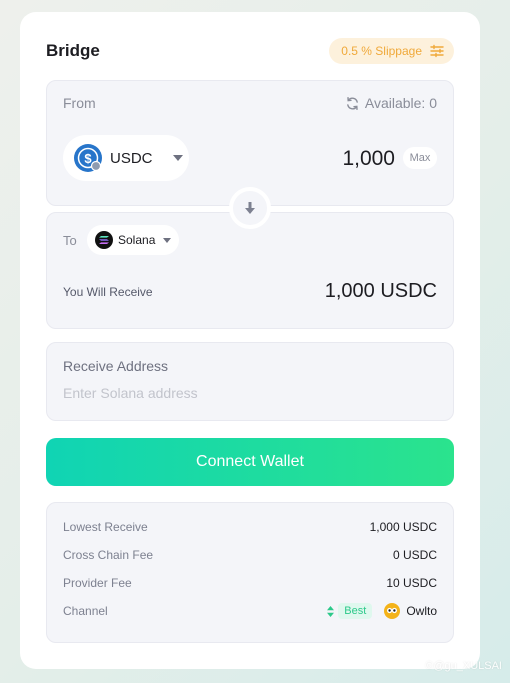 The image size is (510, 683). I want to click on best-tag: Best, so click(350, 611).